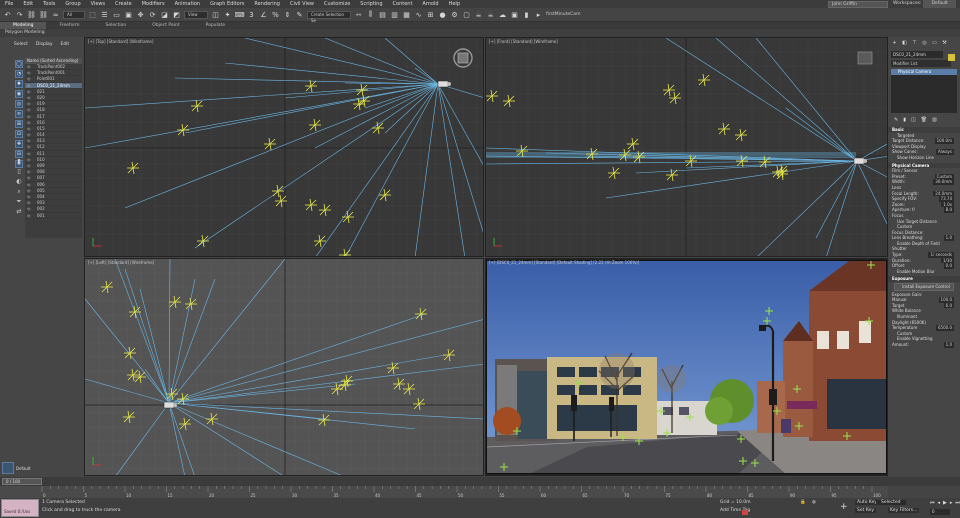 The height and width of the screenshot is (518, 960). I want to click on shapes-filter-icon: ◔, so click(19, 74).